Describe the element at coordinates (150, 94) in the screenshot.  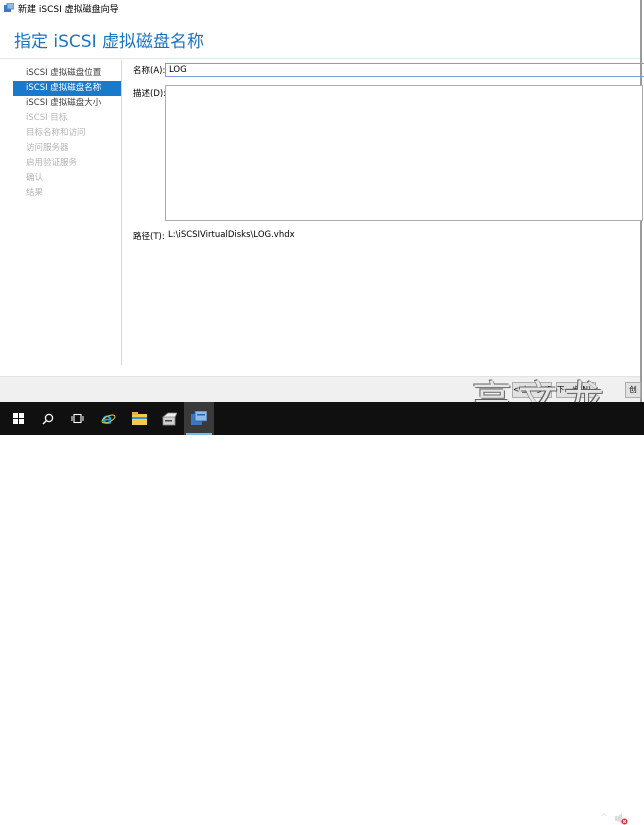
I see `description-label: 描述(D):` at that location.